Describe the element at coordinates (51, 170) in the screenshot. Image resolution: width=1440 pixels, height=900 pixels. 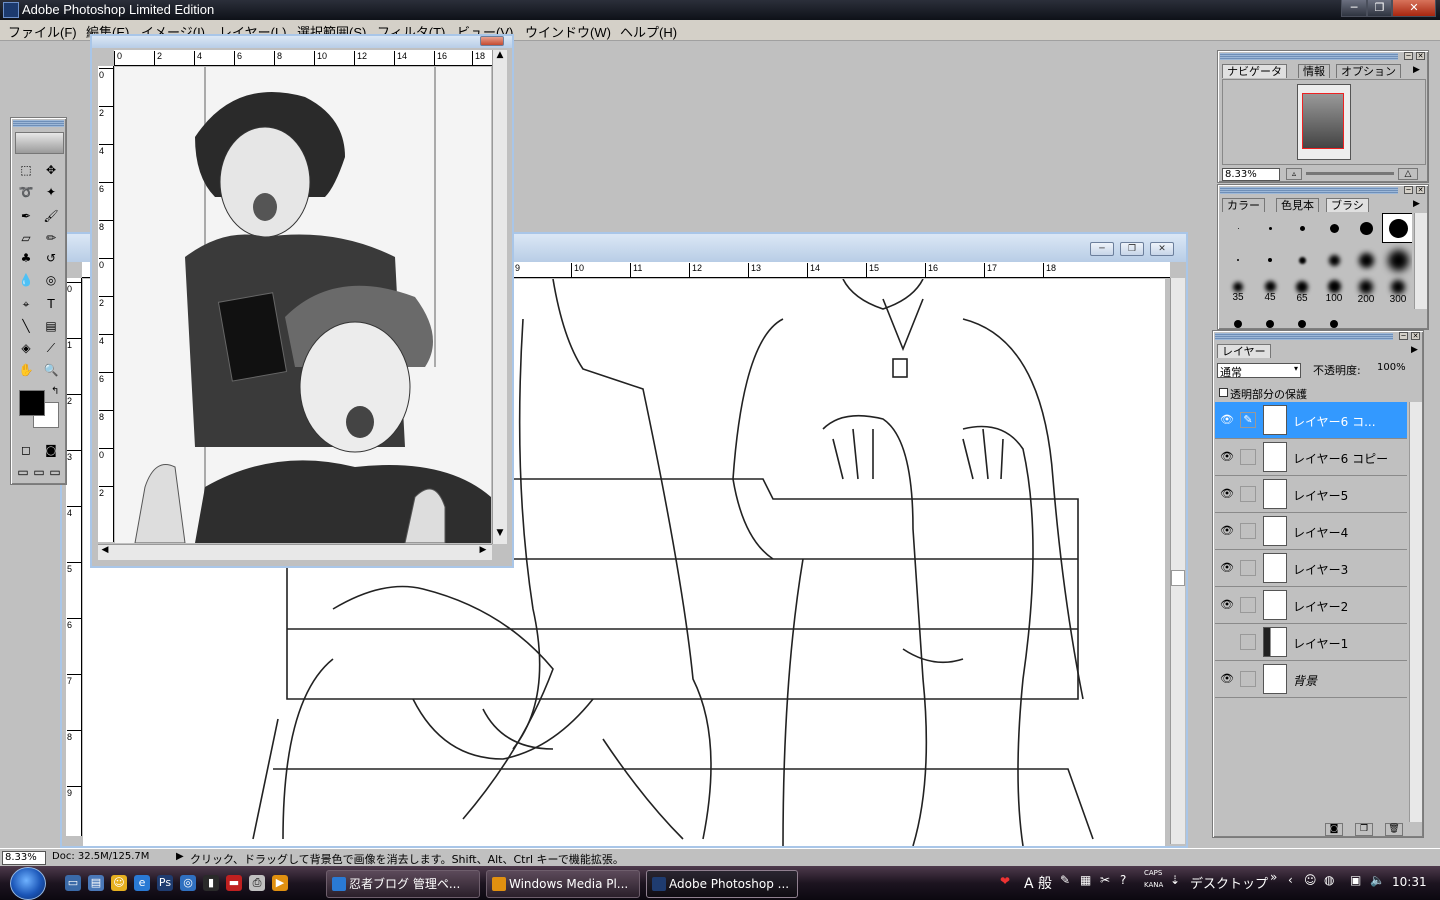
I see `move-tool-icon: ✥` at that location.